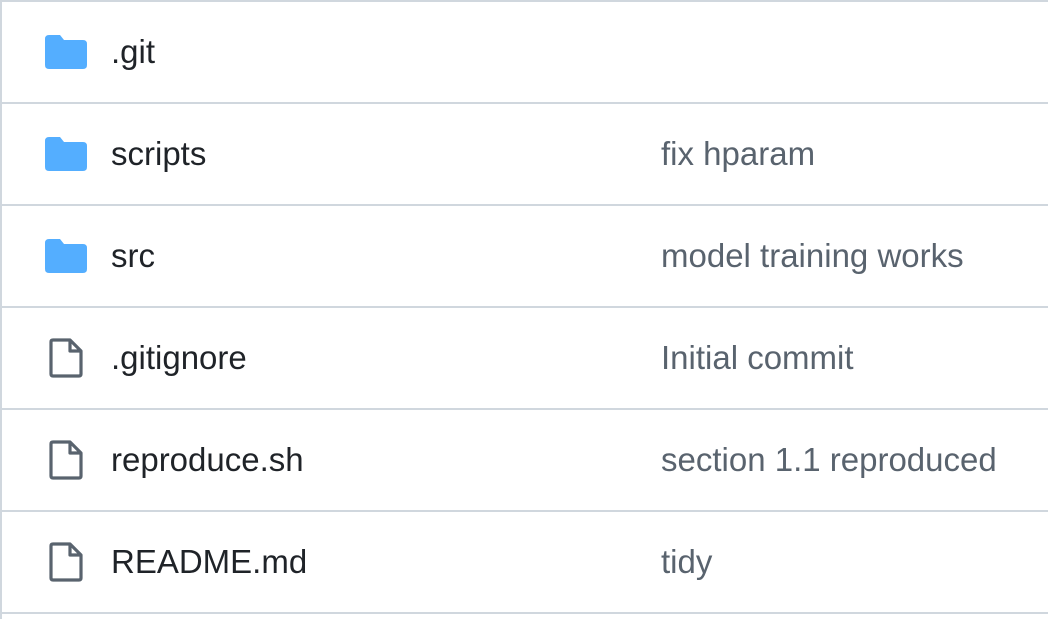 The height and width of the screenshot is (619, 1048). I want to click on file-name-link: README.md, so click(209, 562).